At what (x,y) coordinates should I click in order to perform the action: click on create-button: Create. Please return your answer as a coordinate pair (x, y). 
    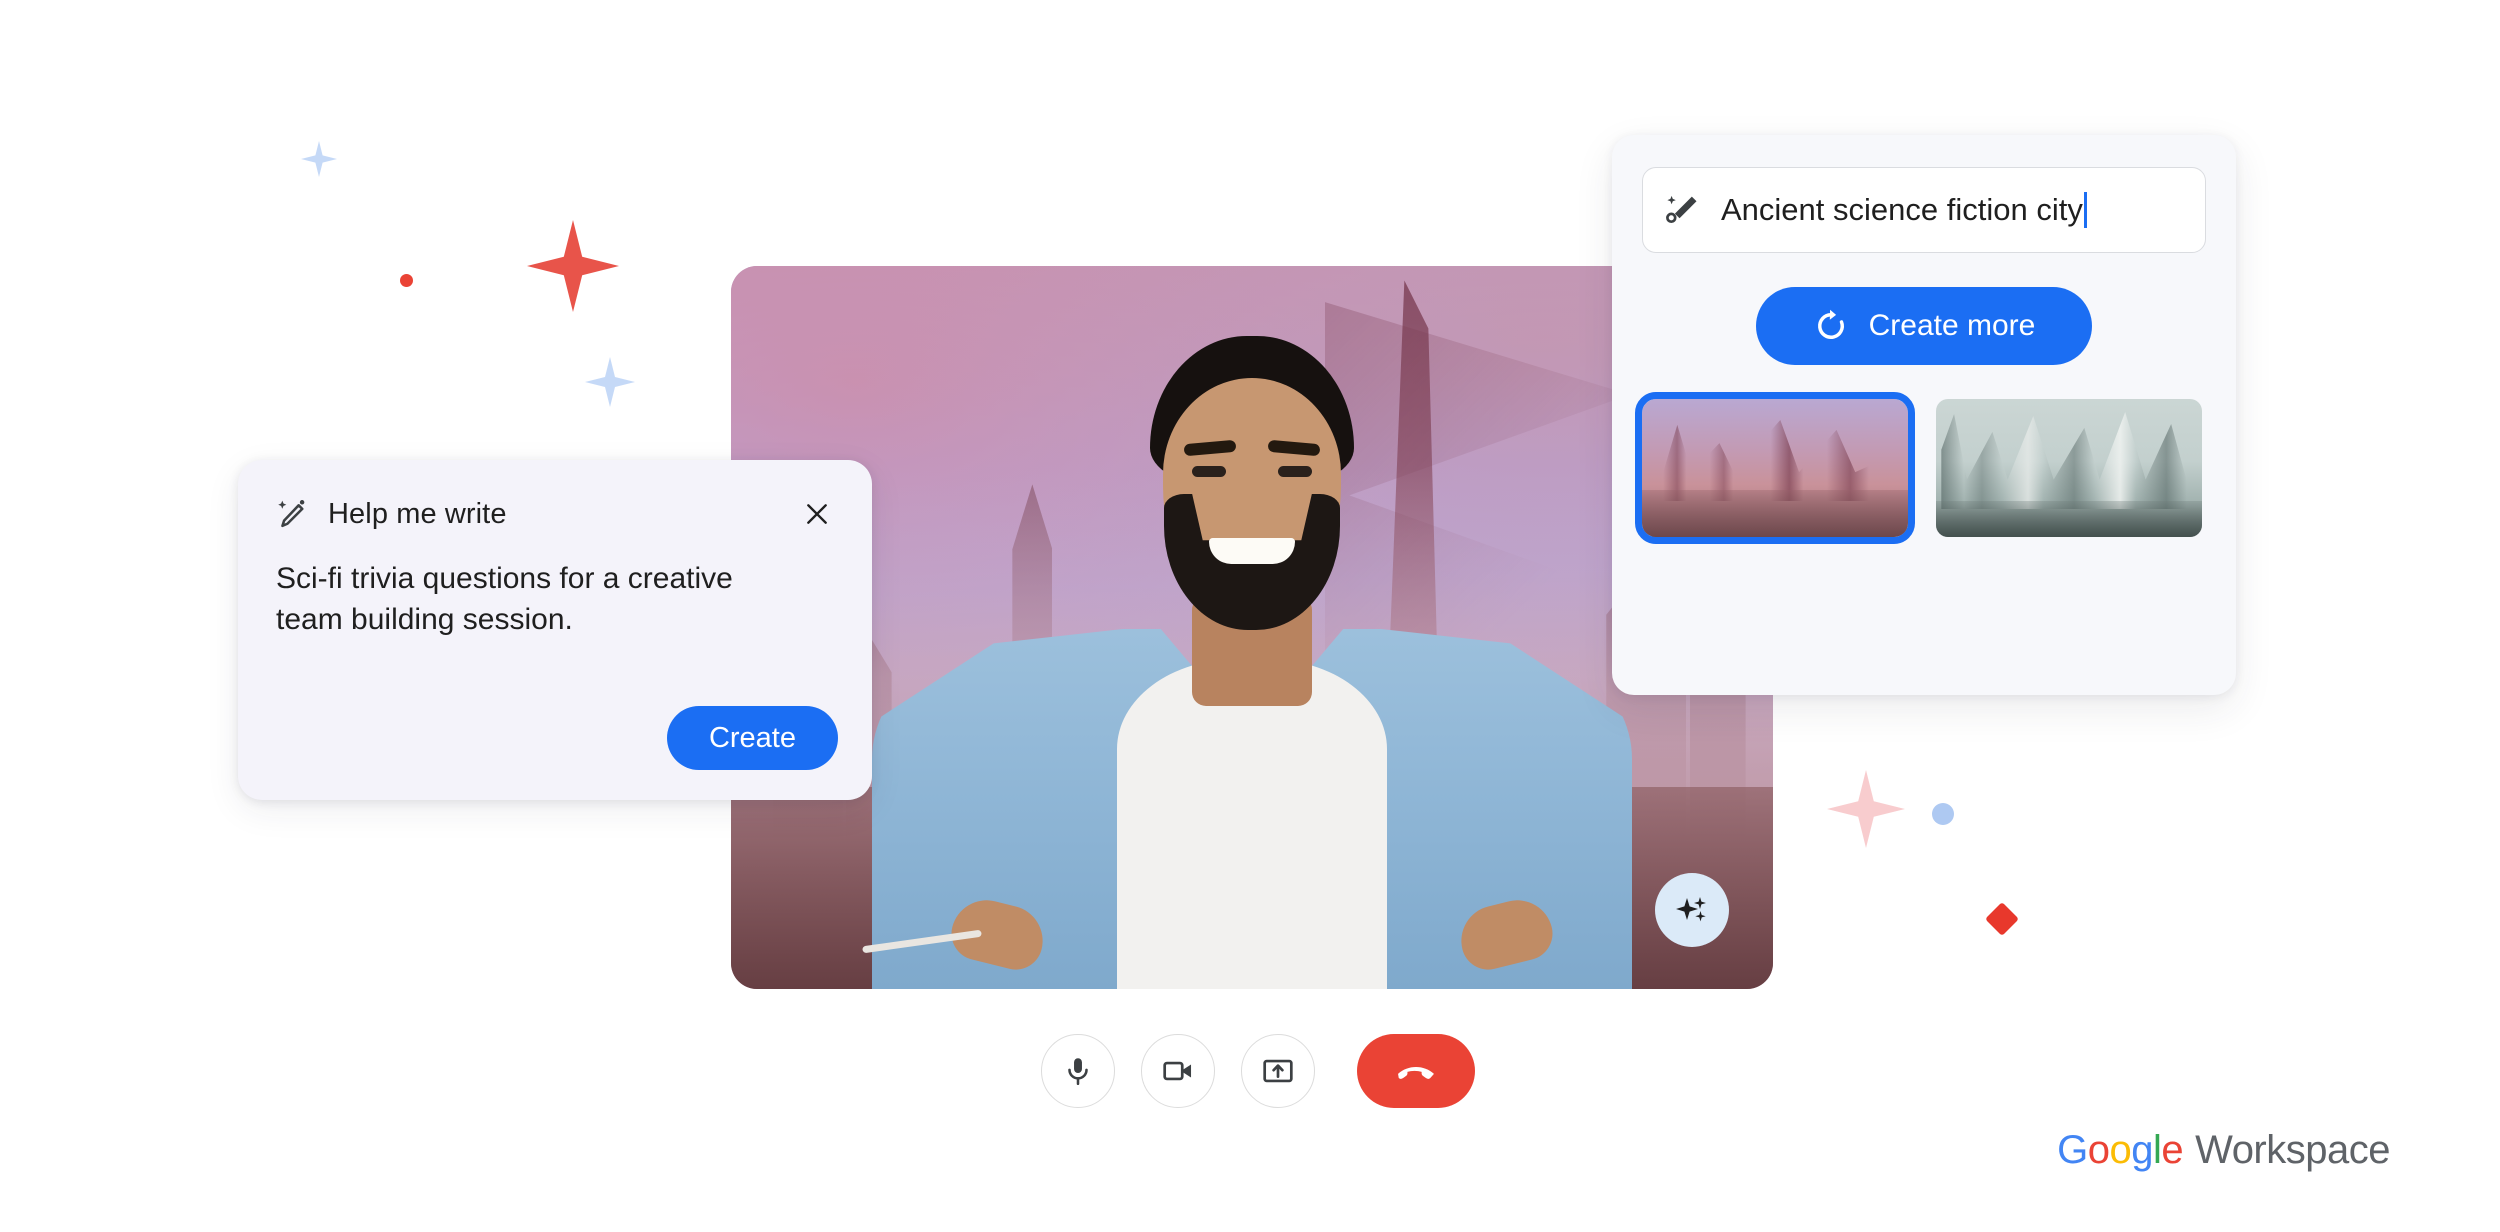
    Looking at the image, I should click on (752, 738).